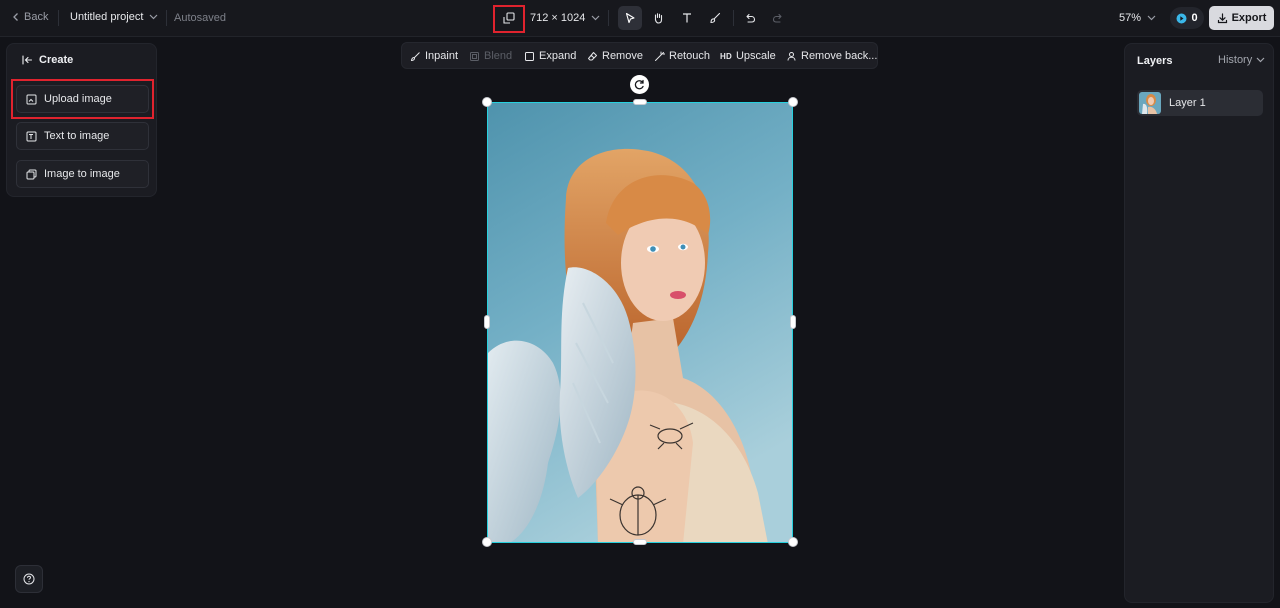 This screenshot has height=608, width=1280. I want to click on layers-panel: Layers History Layer 1, so click(1199, 323).